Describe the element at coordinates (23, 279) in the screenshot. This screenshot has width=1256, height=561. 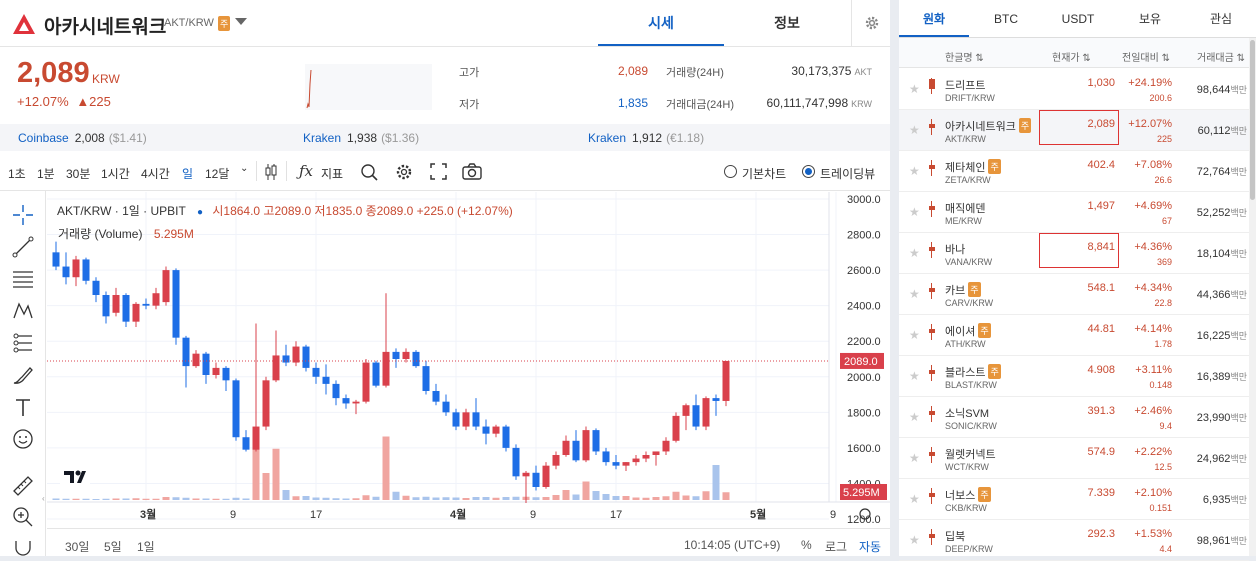
I see `fib-lines-icon` at that location.